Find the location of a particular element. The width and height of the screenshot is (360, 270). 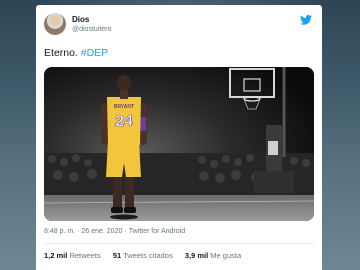

tweet-time: 8:48 p. m. is located at coordinates (59, 231).